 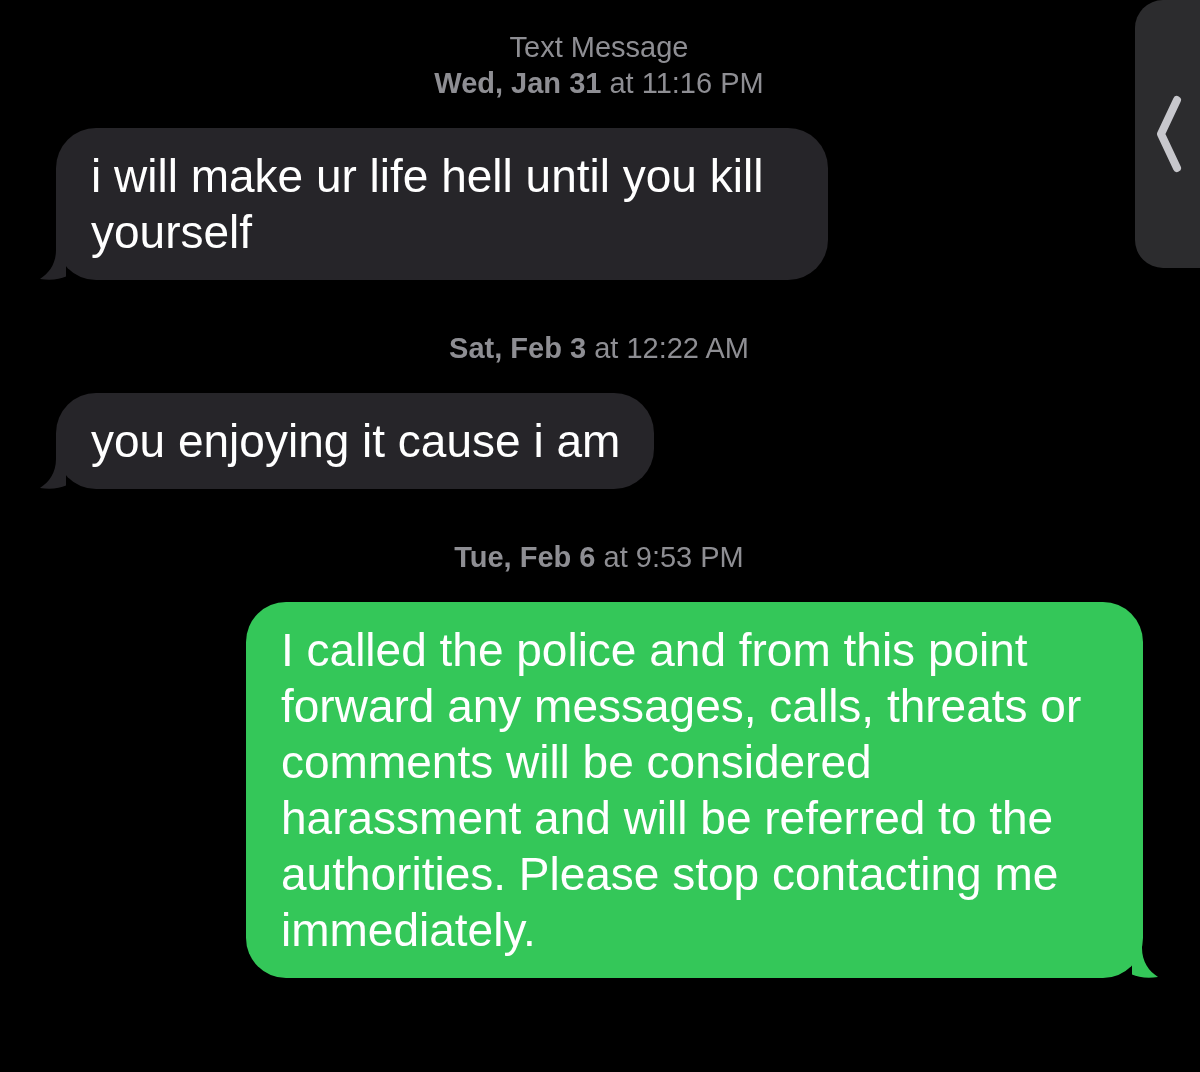 I want to click on side-panel-tab, so click(x=1167, y=134).